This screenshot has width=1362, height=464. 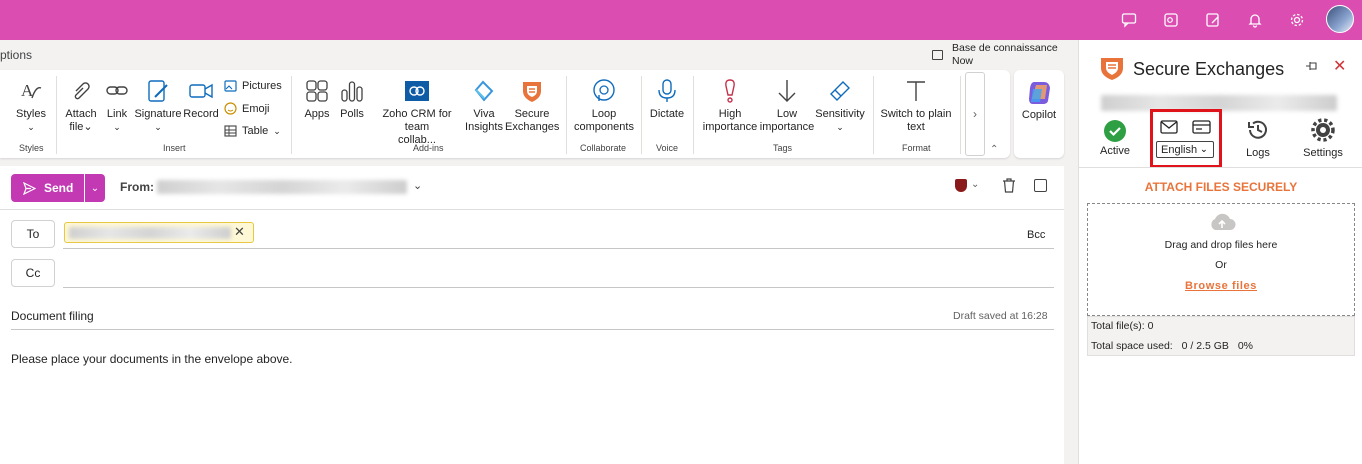 I want to click on zoho-crm-icon, so click(x=417, y=91).